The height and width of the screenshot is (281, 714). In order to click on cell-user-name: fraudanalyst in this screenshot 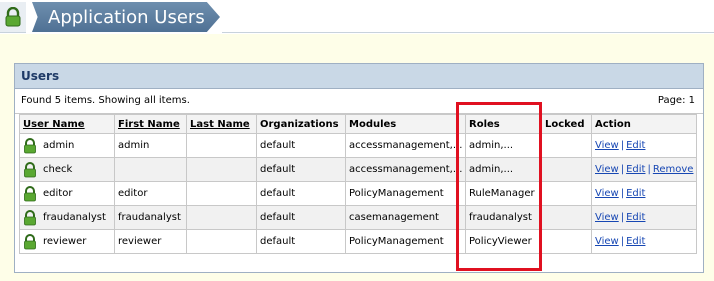, I will do `click(67, 217)`.